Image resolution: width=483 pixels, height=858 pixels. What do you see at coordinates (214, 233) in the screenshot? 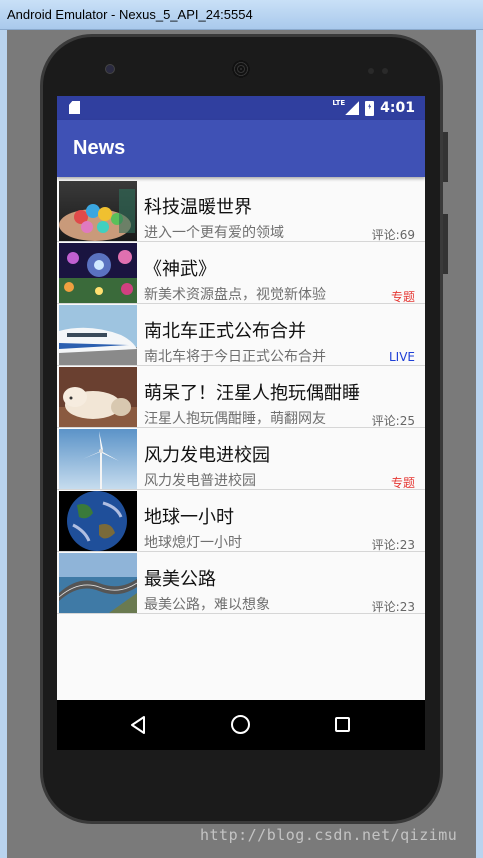
I see `news-subtitle: 进入一个更有爱的领域` at bounding box center [214, 233].